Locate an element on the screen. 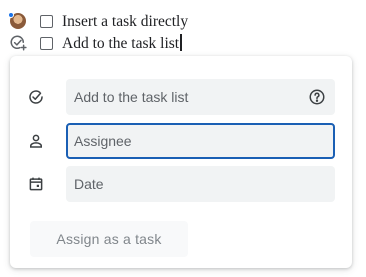 The image size is (366, 277). user-avatar-icon is located at coordinates (18, 21).